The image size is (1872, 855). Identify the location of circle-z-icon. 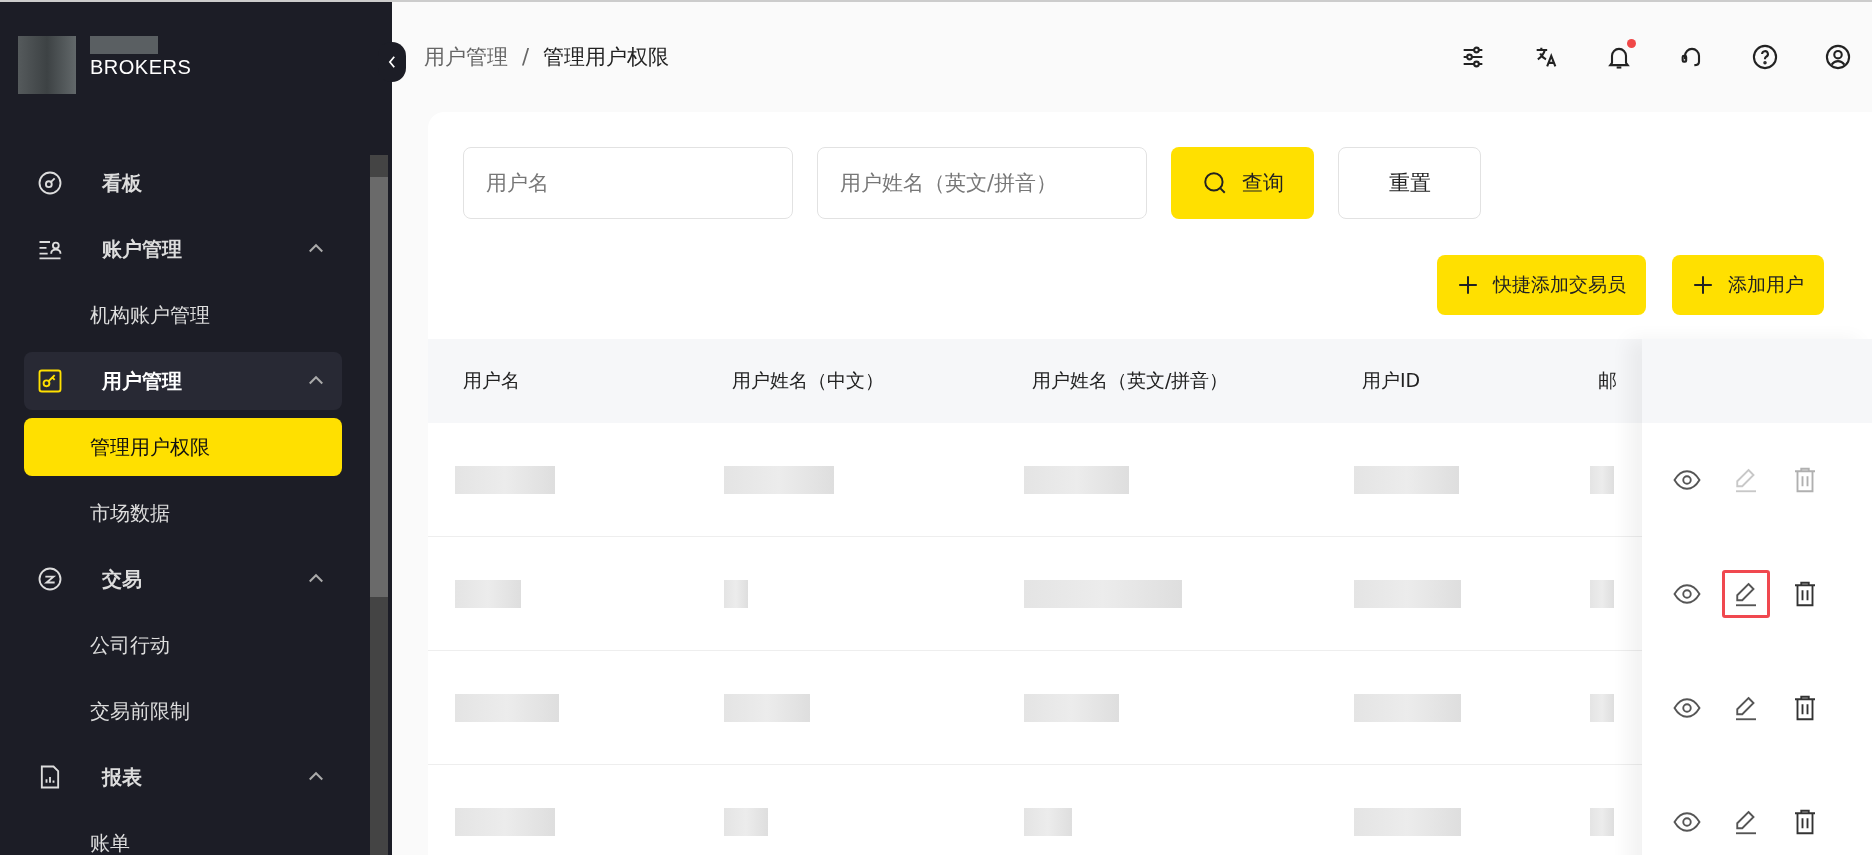
(50, 579).